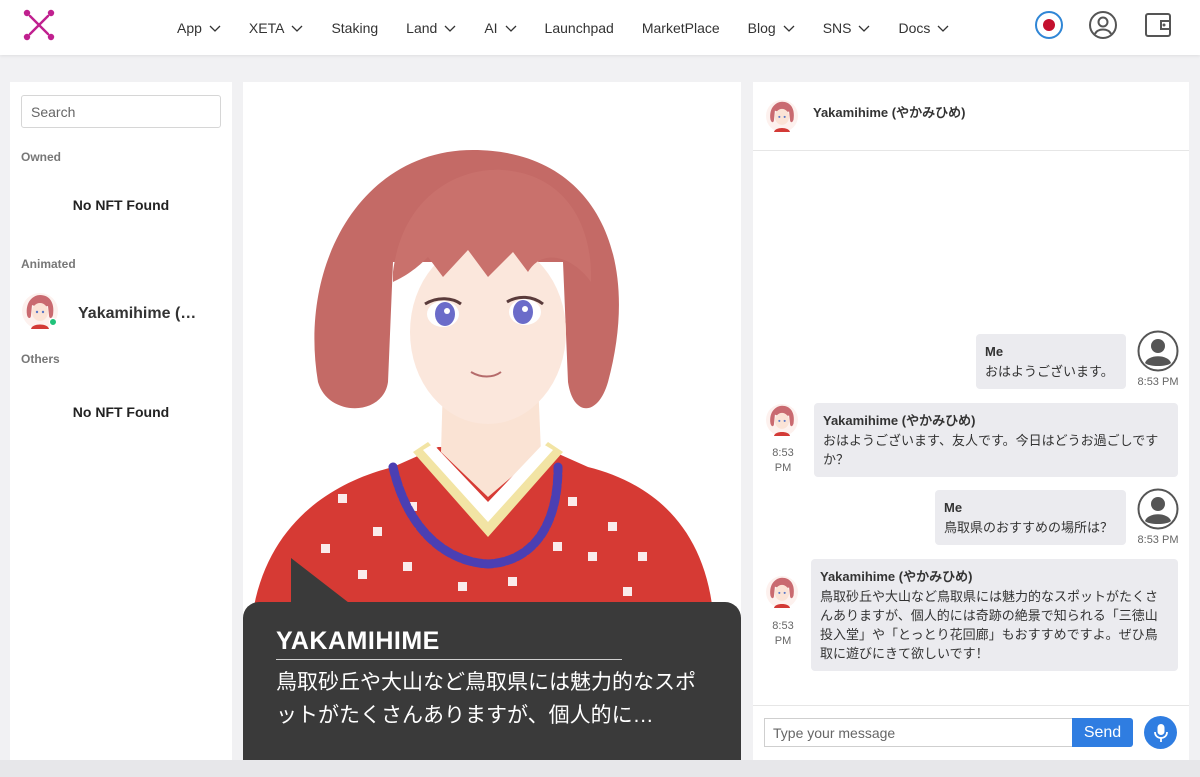 The width and height of the screenshot is (1200, 777). Describe the element at coordinates (121, 412) in the screenshot. I see `others-empty-state: No NFT Found` at that location.